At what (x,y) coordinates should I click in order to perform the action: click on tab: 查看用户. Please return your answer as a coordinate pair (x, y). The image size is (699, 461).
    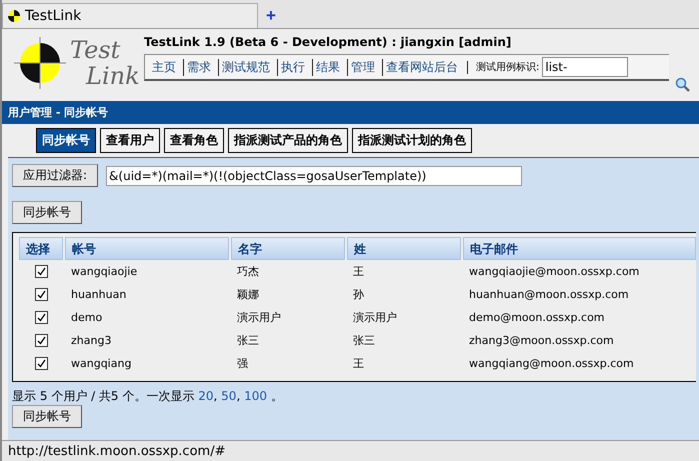
    Looking at the image, I should click on (130, 140).